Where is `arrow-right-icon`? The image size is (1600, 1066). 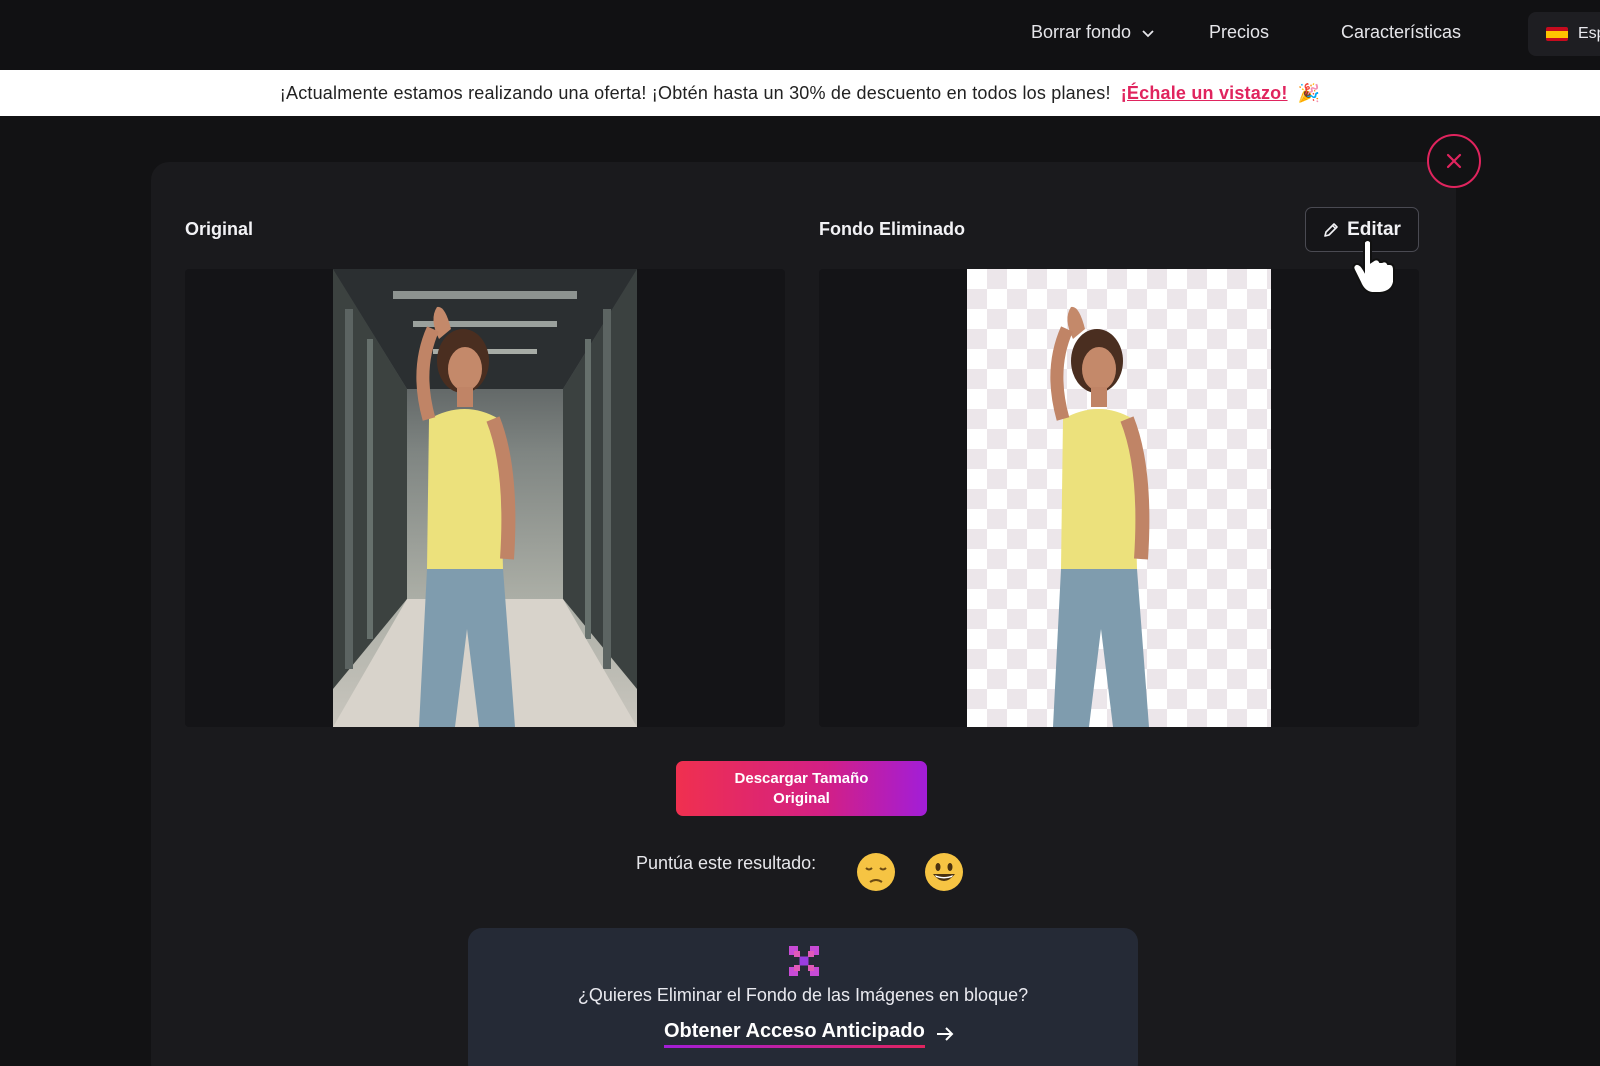
arrow-right-icon is located at coordinates (945, 1034).